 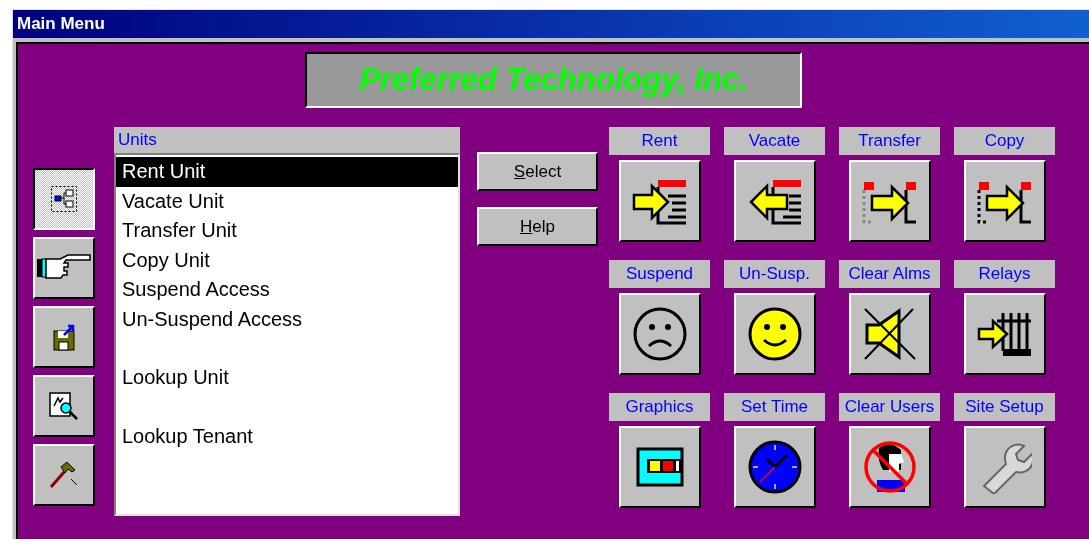 What do you see at coordinates (659, 141) in the screenshot?
I see `action-label: Rent` at bounding box center [659, 141].